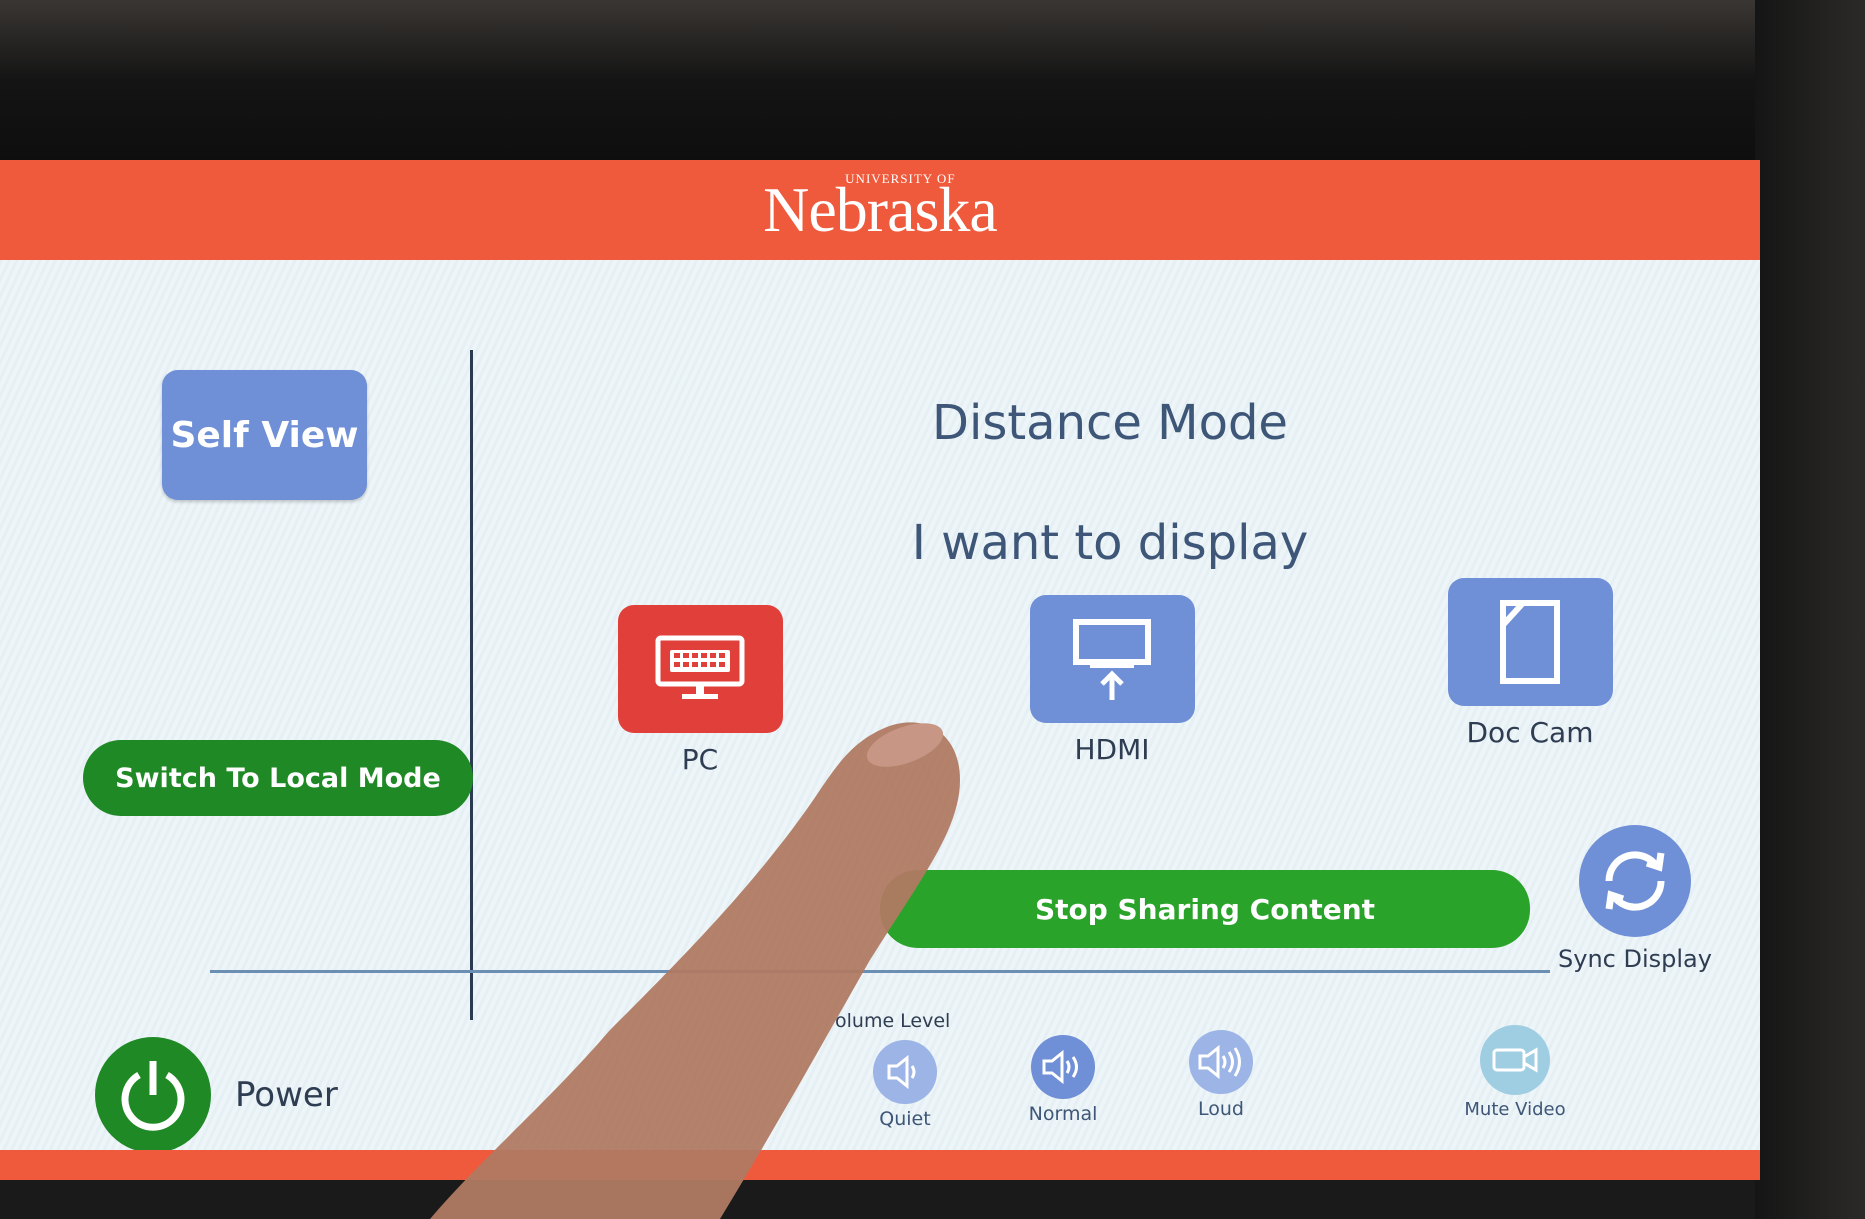  Describe the element at coordinates (1635, 959) in the screenshot. I see `sync-display-label: Sync Display` at that location.